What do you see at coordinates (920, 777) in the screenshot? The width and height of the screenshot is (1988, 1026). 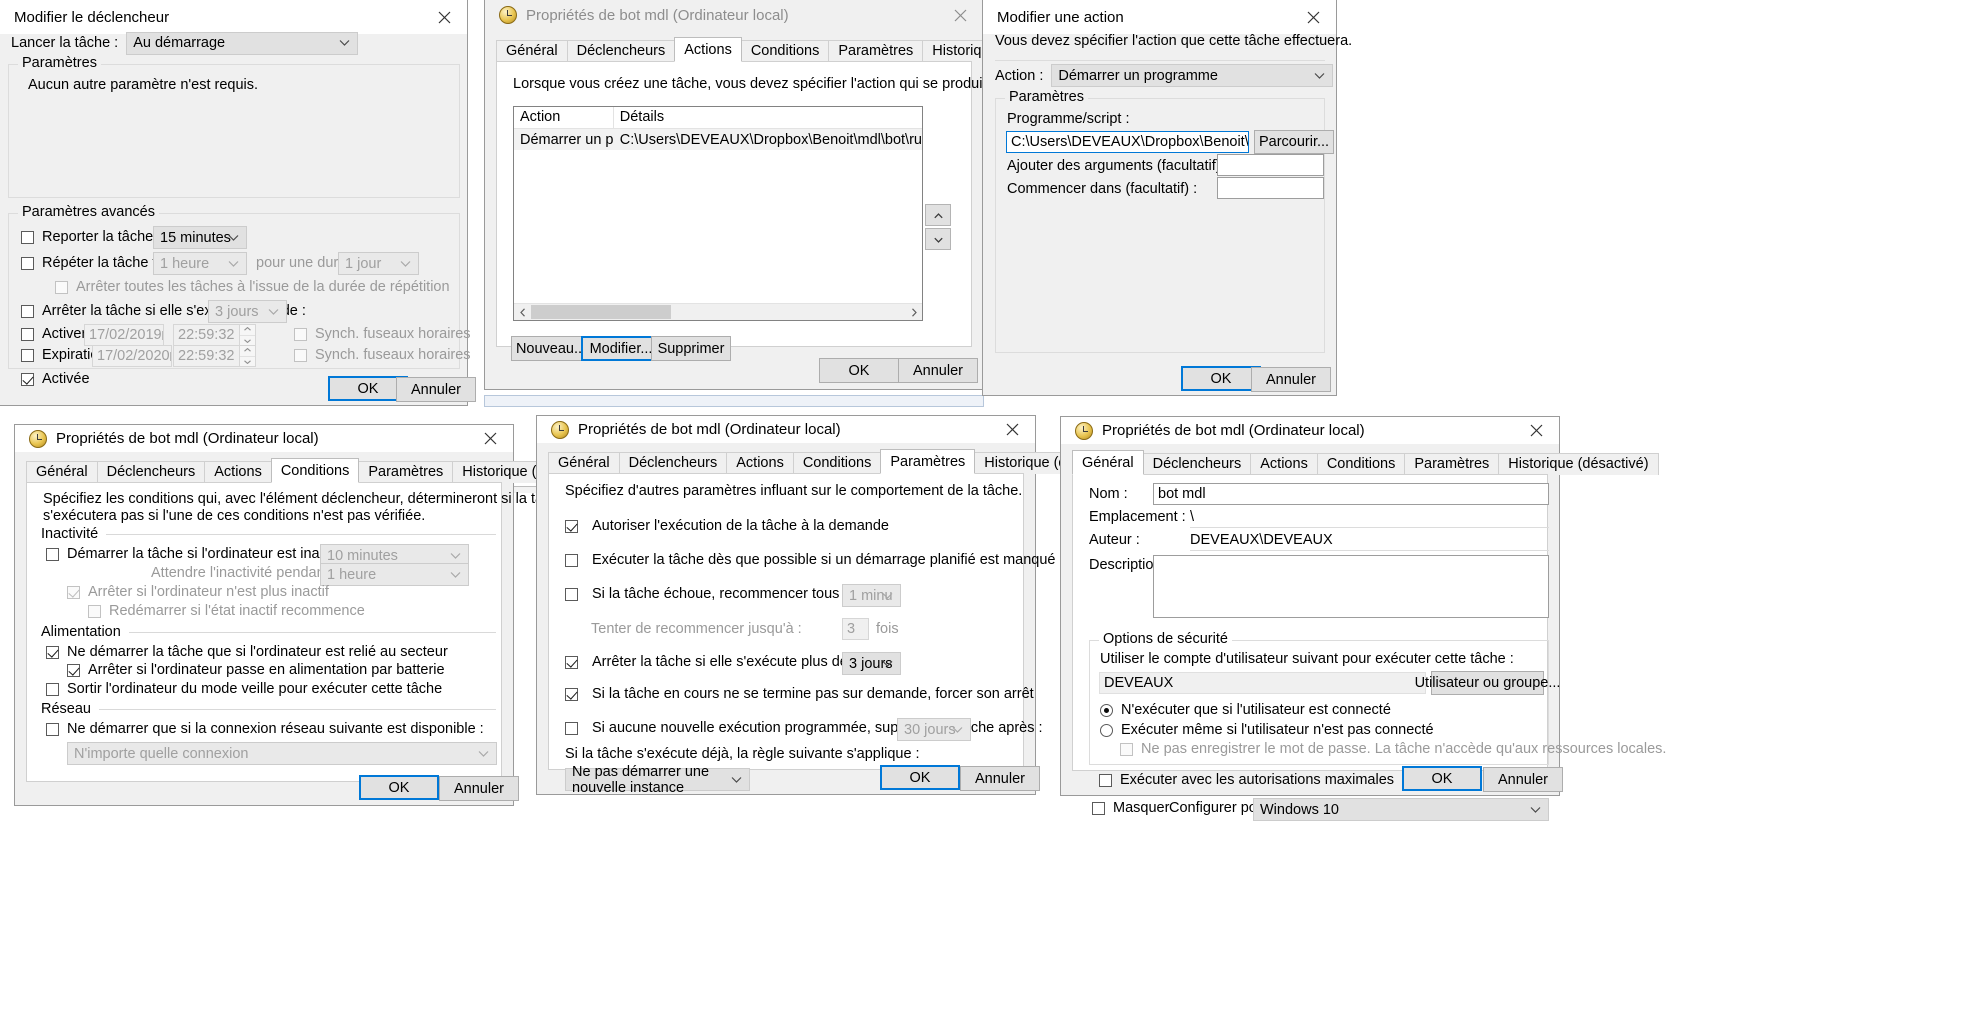 I see `settings-ok-button: OK` at bounding box center [920, 777].